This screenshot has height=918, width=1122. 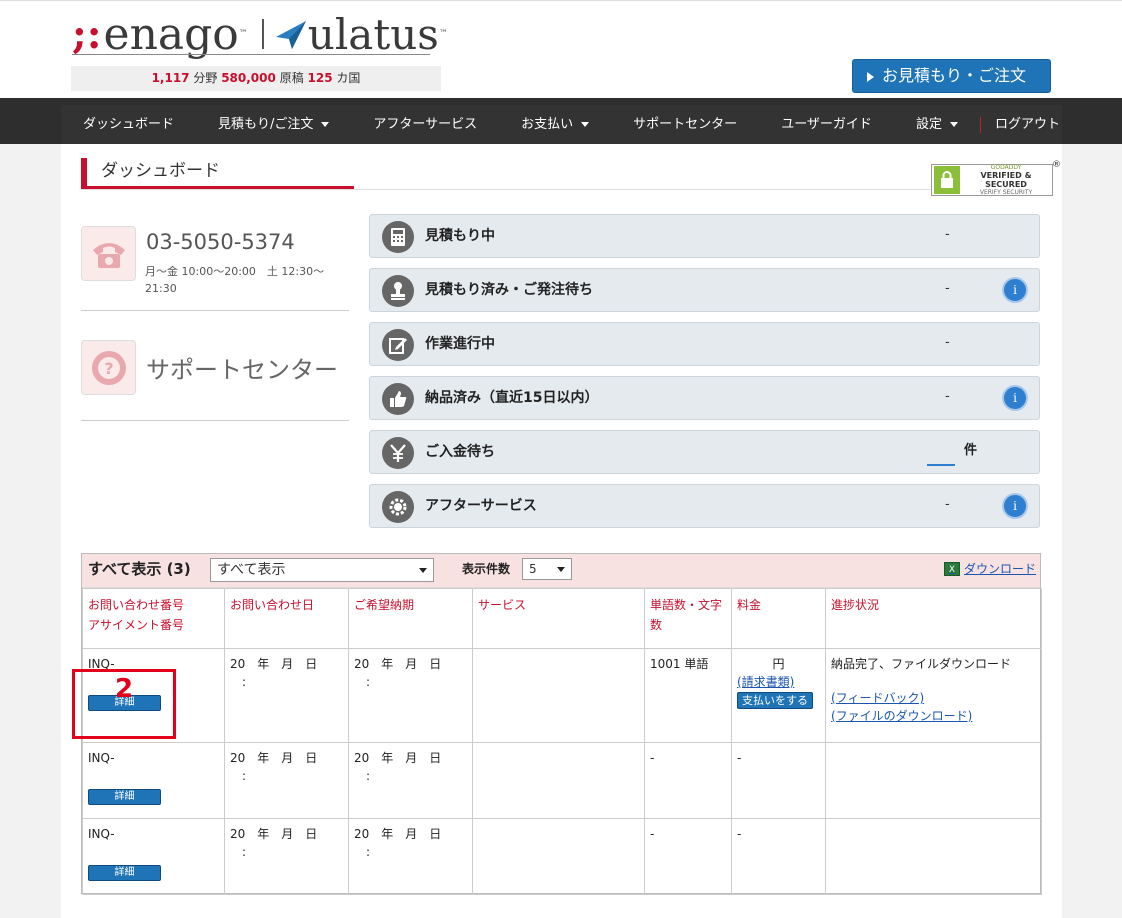 What do you see at coordinates (460, 452) in the screenshot?
I see `status-card-label: ご入金待ち` at bounding box center [460, 452].